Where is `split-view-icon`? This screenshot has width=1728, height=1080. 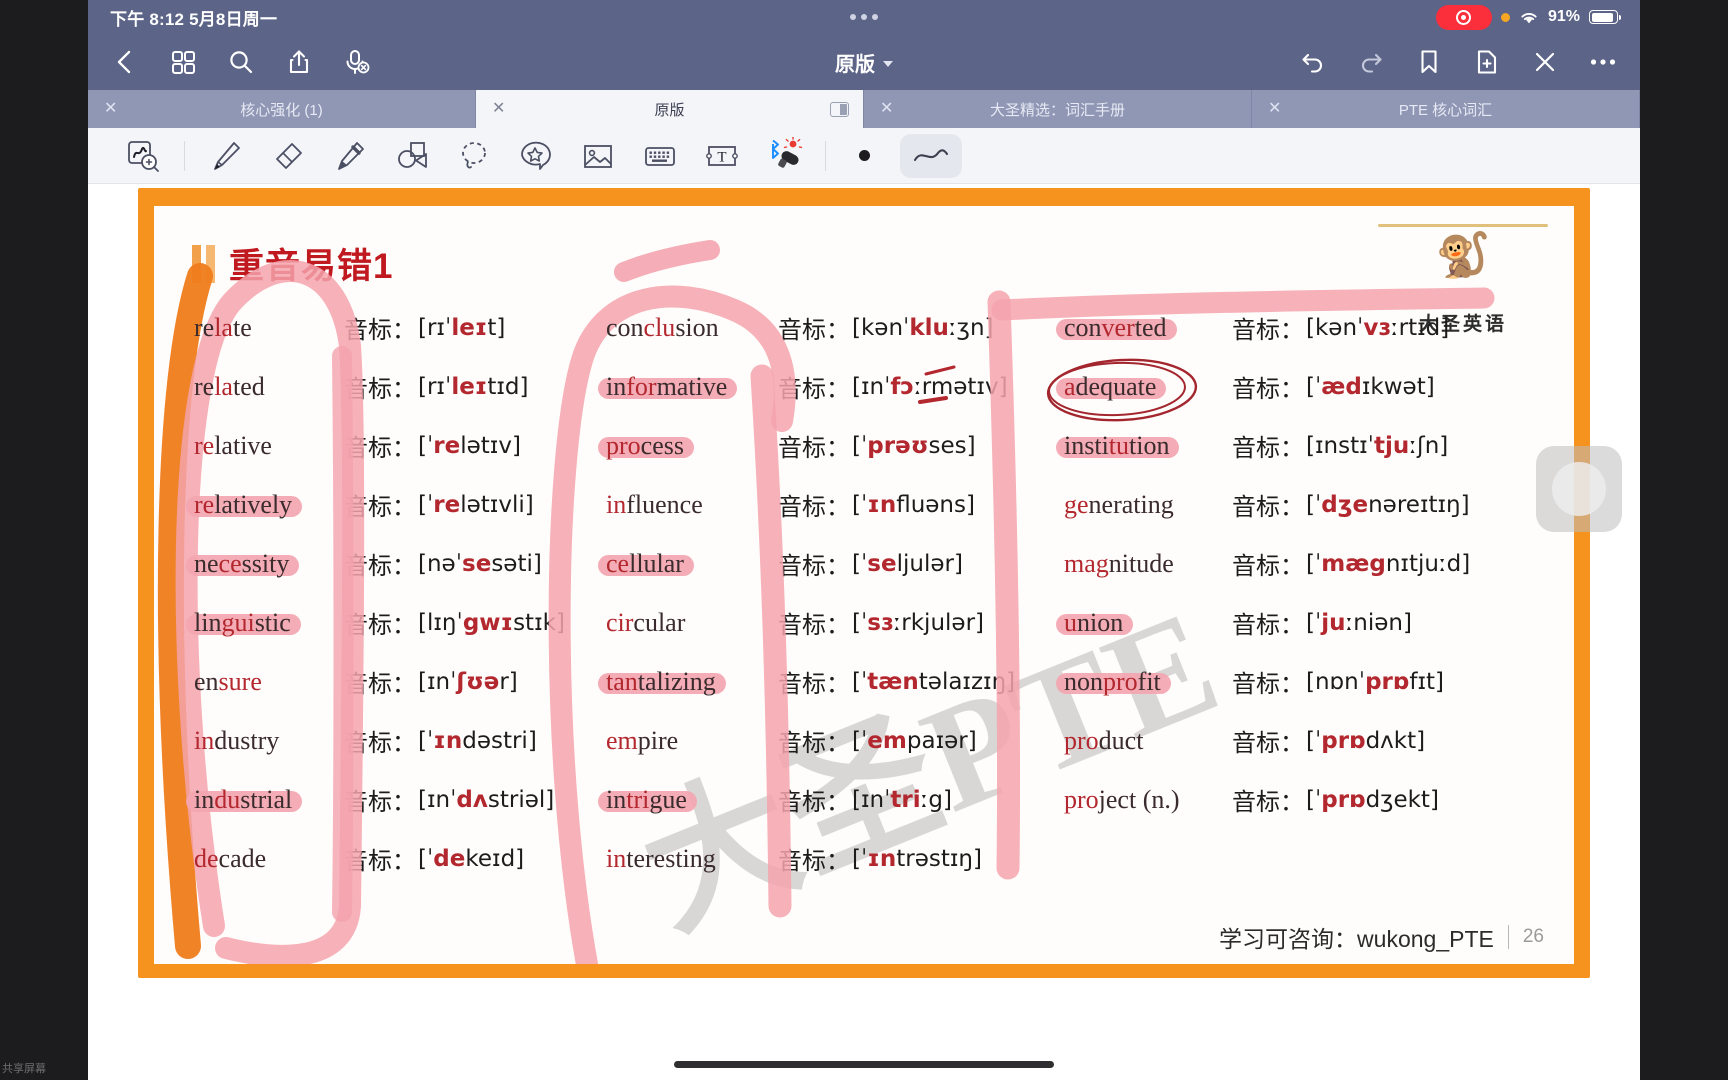
split-view-icon is located at coordinates (839, 109).